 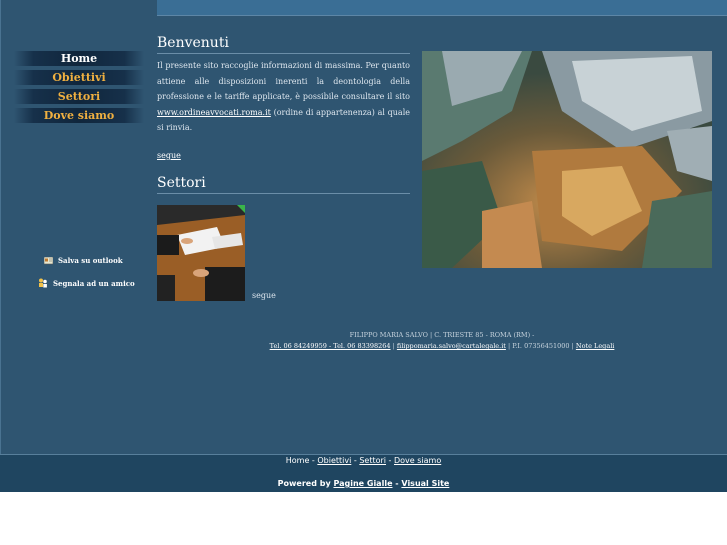 I want to click on outlook-card-icon, so click(x=48, y=260).